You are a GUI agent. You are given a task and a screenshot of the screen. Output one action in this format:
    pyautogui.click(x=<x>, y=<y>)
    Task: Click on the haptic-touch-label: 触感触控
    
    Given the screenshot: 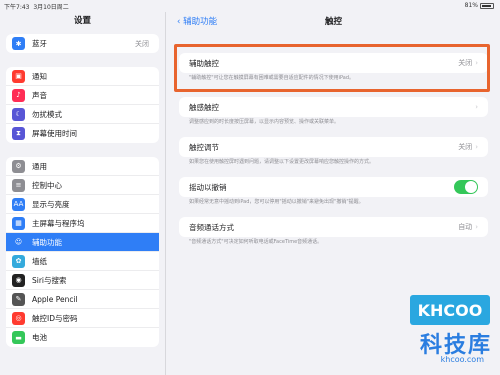 What is the action you would take?
    pyautogui.click(x=204, y=107)
    